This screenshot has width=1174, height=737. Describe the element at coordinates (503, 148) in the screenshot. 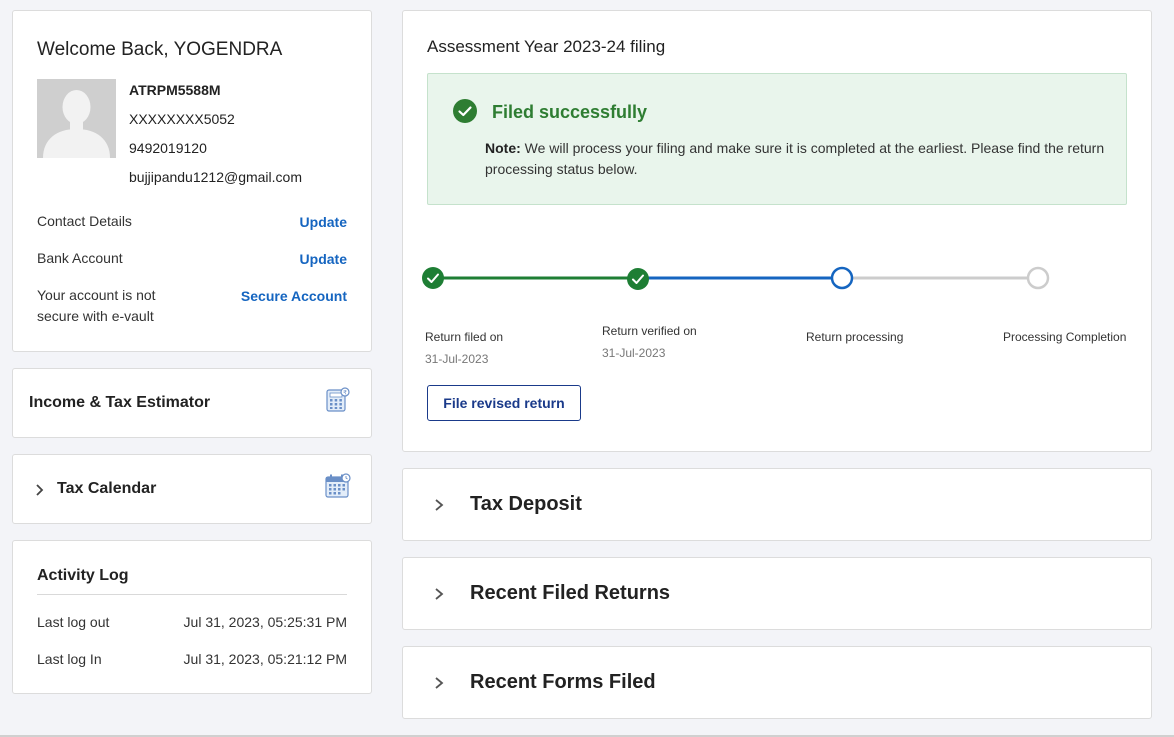

I see `note-label: Note:` at that location.